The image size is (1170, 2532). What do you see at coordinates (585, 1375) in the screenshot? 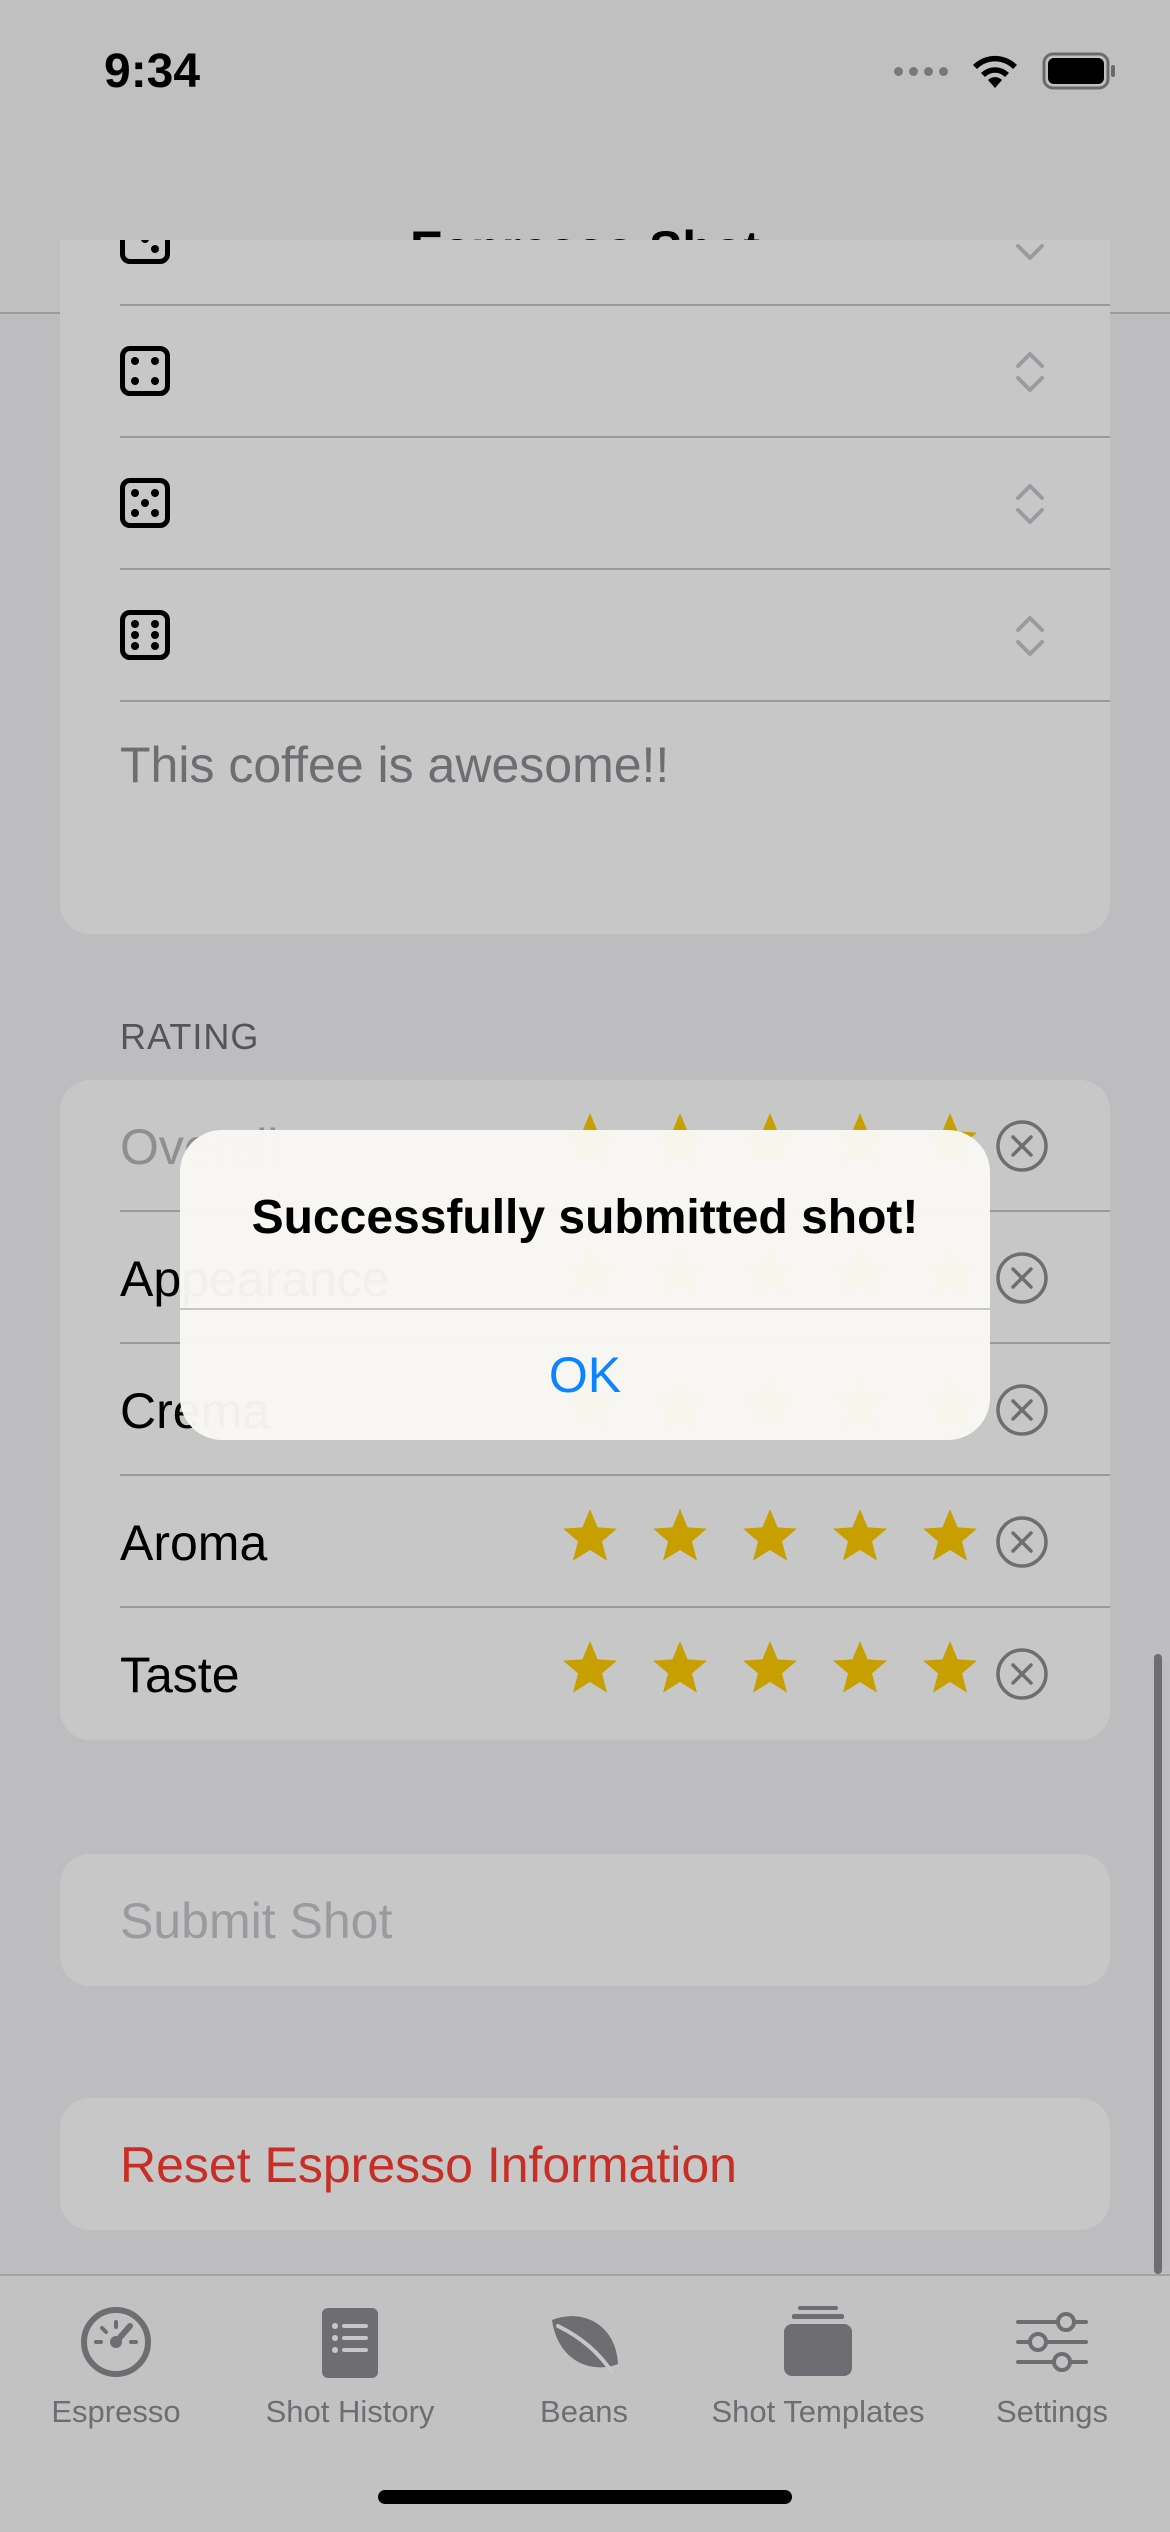
I see `alert-ok-button: OK` at bounding box center [585, 1375].